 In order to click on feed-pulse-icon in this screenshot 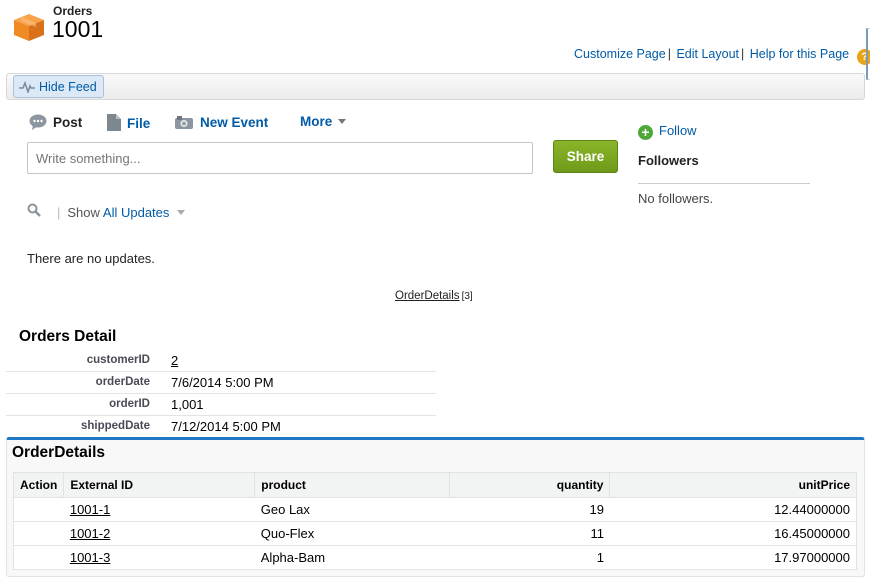, I will do `click(27, 87)`.